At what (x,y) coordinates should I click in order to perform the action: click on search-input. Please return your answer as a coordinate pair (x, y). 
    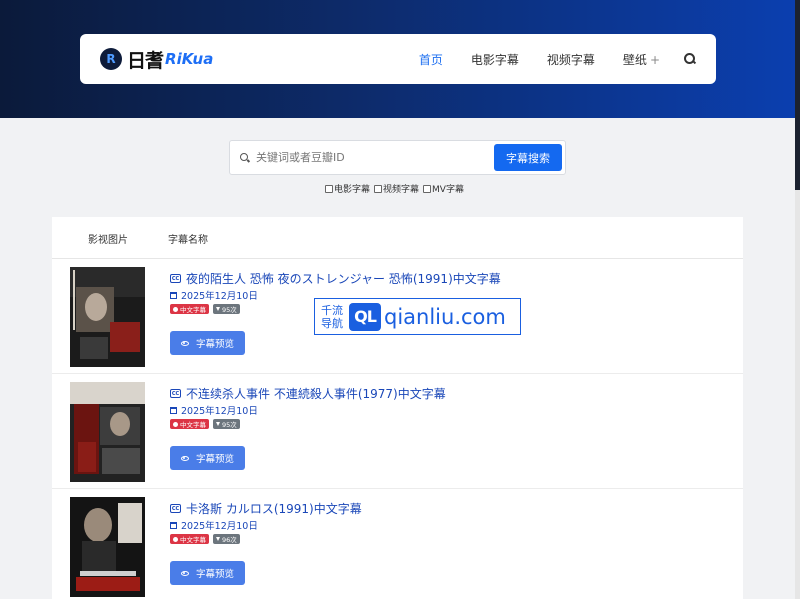
    Looking at the image, I should click on (375, 157).